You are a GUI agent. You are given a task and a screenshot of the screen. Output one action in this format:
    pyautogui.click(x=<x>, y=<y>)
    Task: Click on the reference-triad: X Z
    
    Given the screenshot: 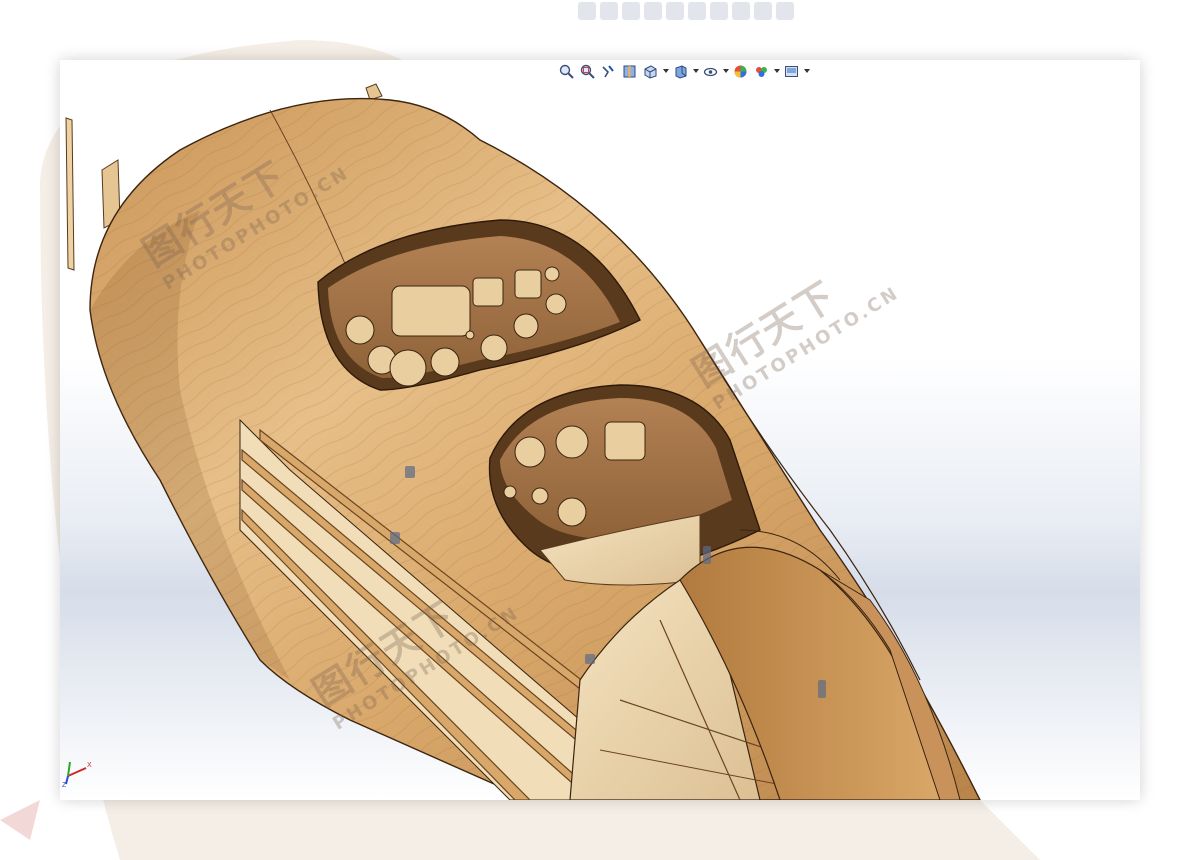 What is the action you would take?
    pyautogui.click(x=79, y=771)
    